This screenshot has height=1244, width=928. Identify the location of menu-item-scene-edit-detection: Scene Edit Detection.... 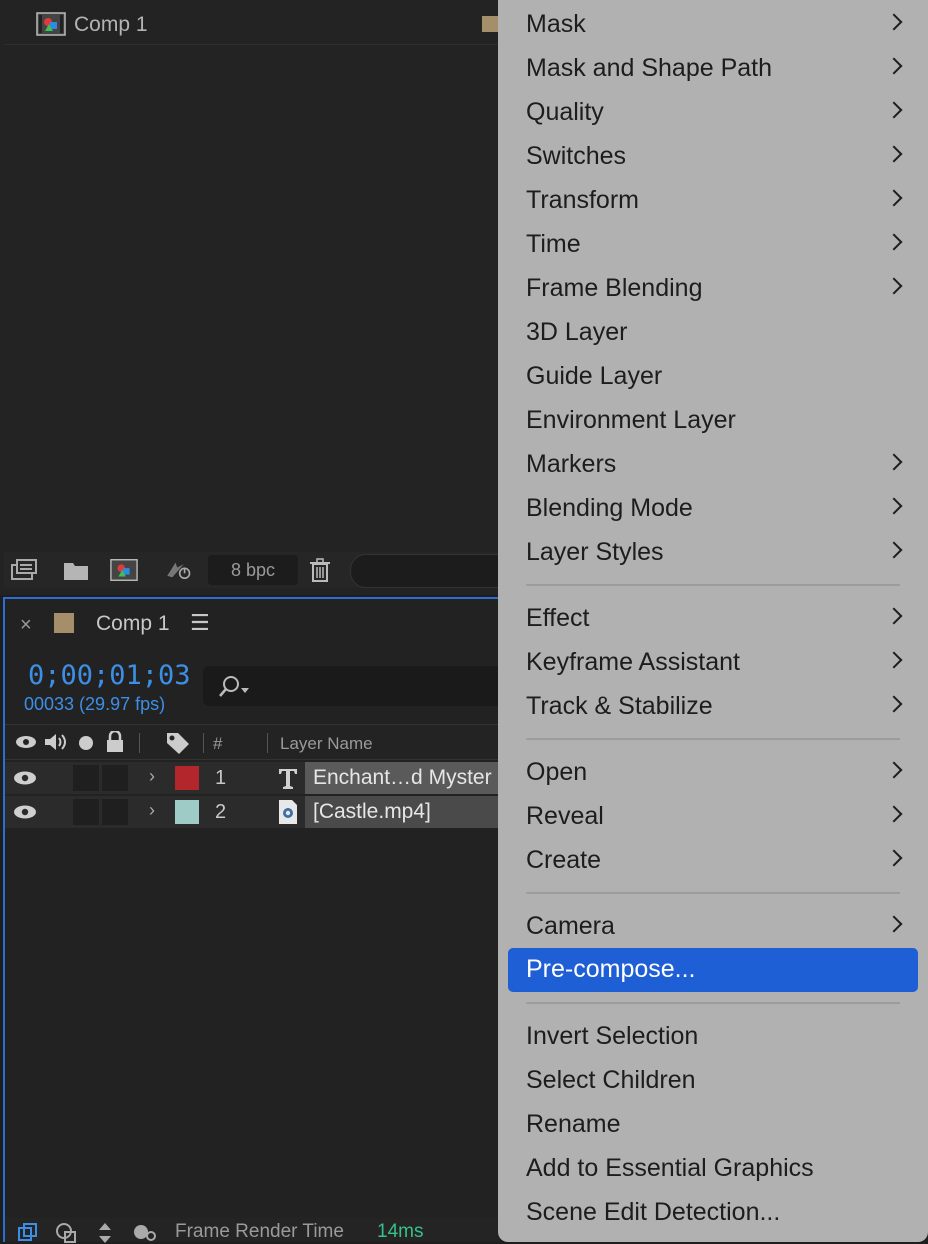
(713, 1213).